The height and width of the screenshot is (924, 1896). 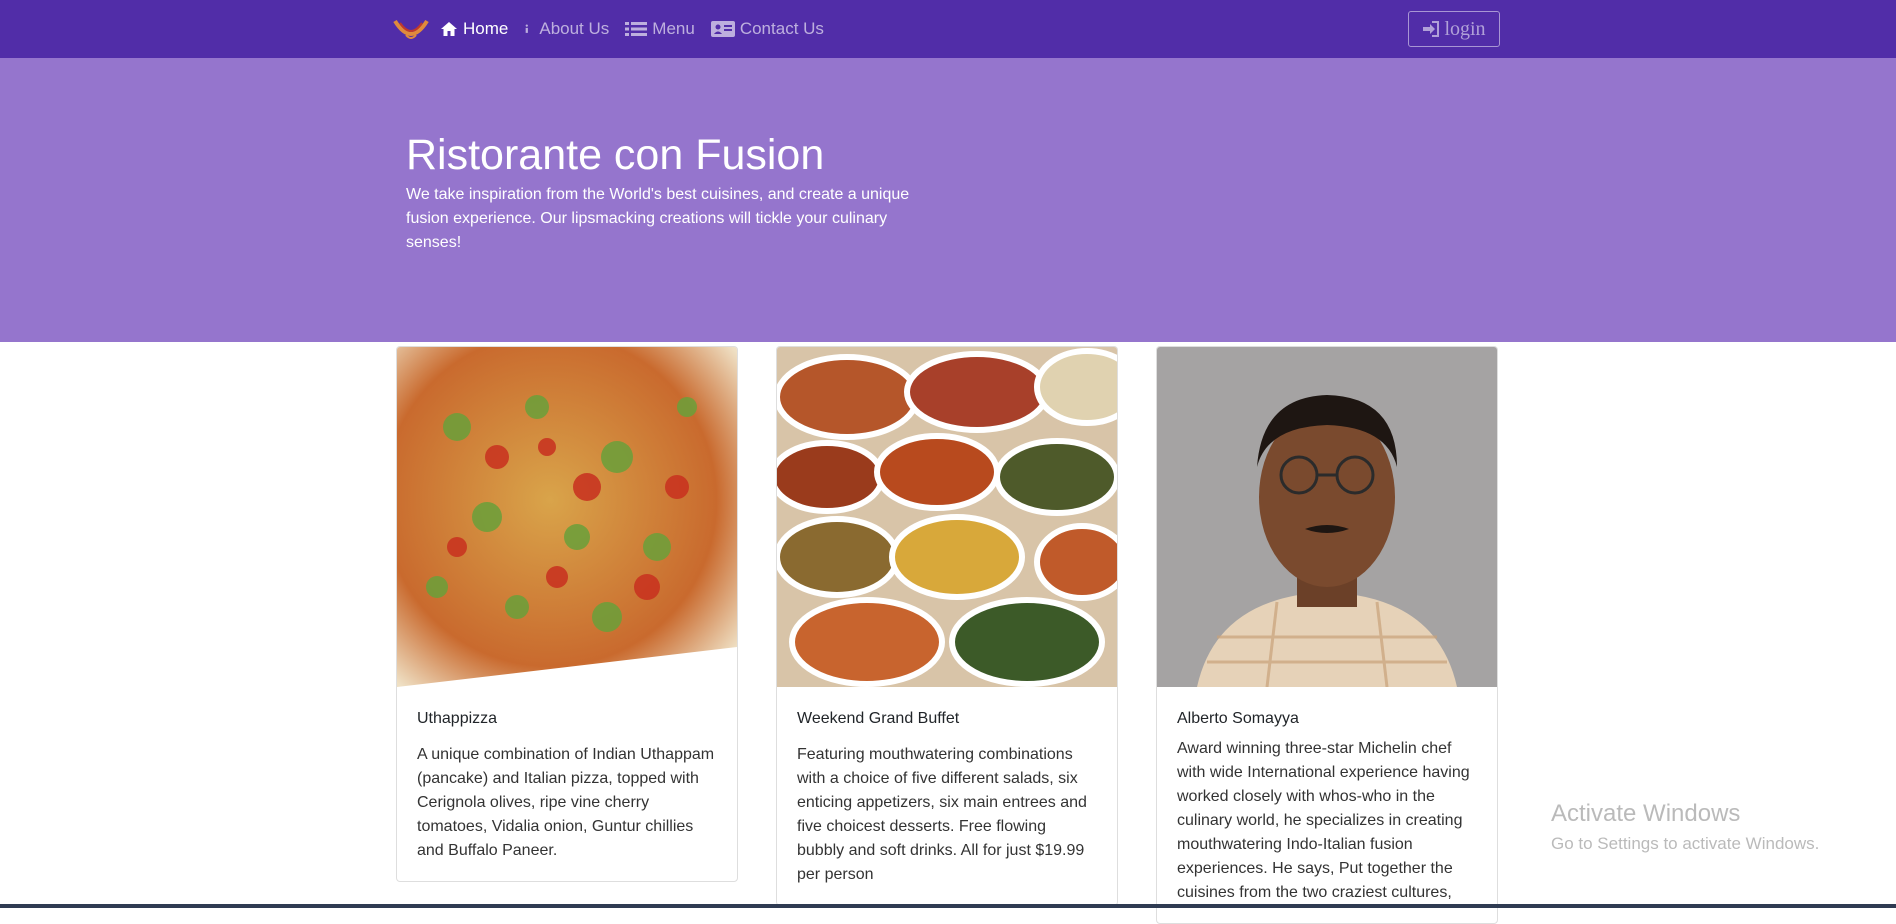 What do you see at coordinates (1327, 517) in the screenshot?
I see `chef-photo` at bounding box center [1327, 517].